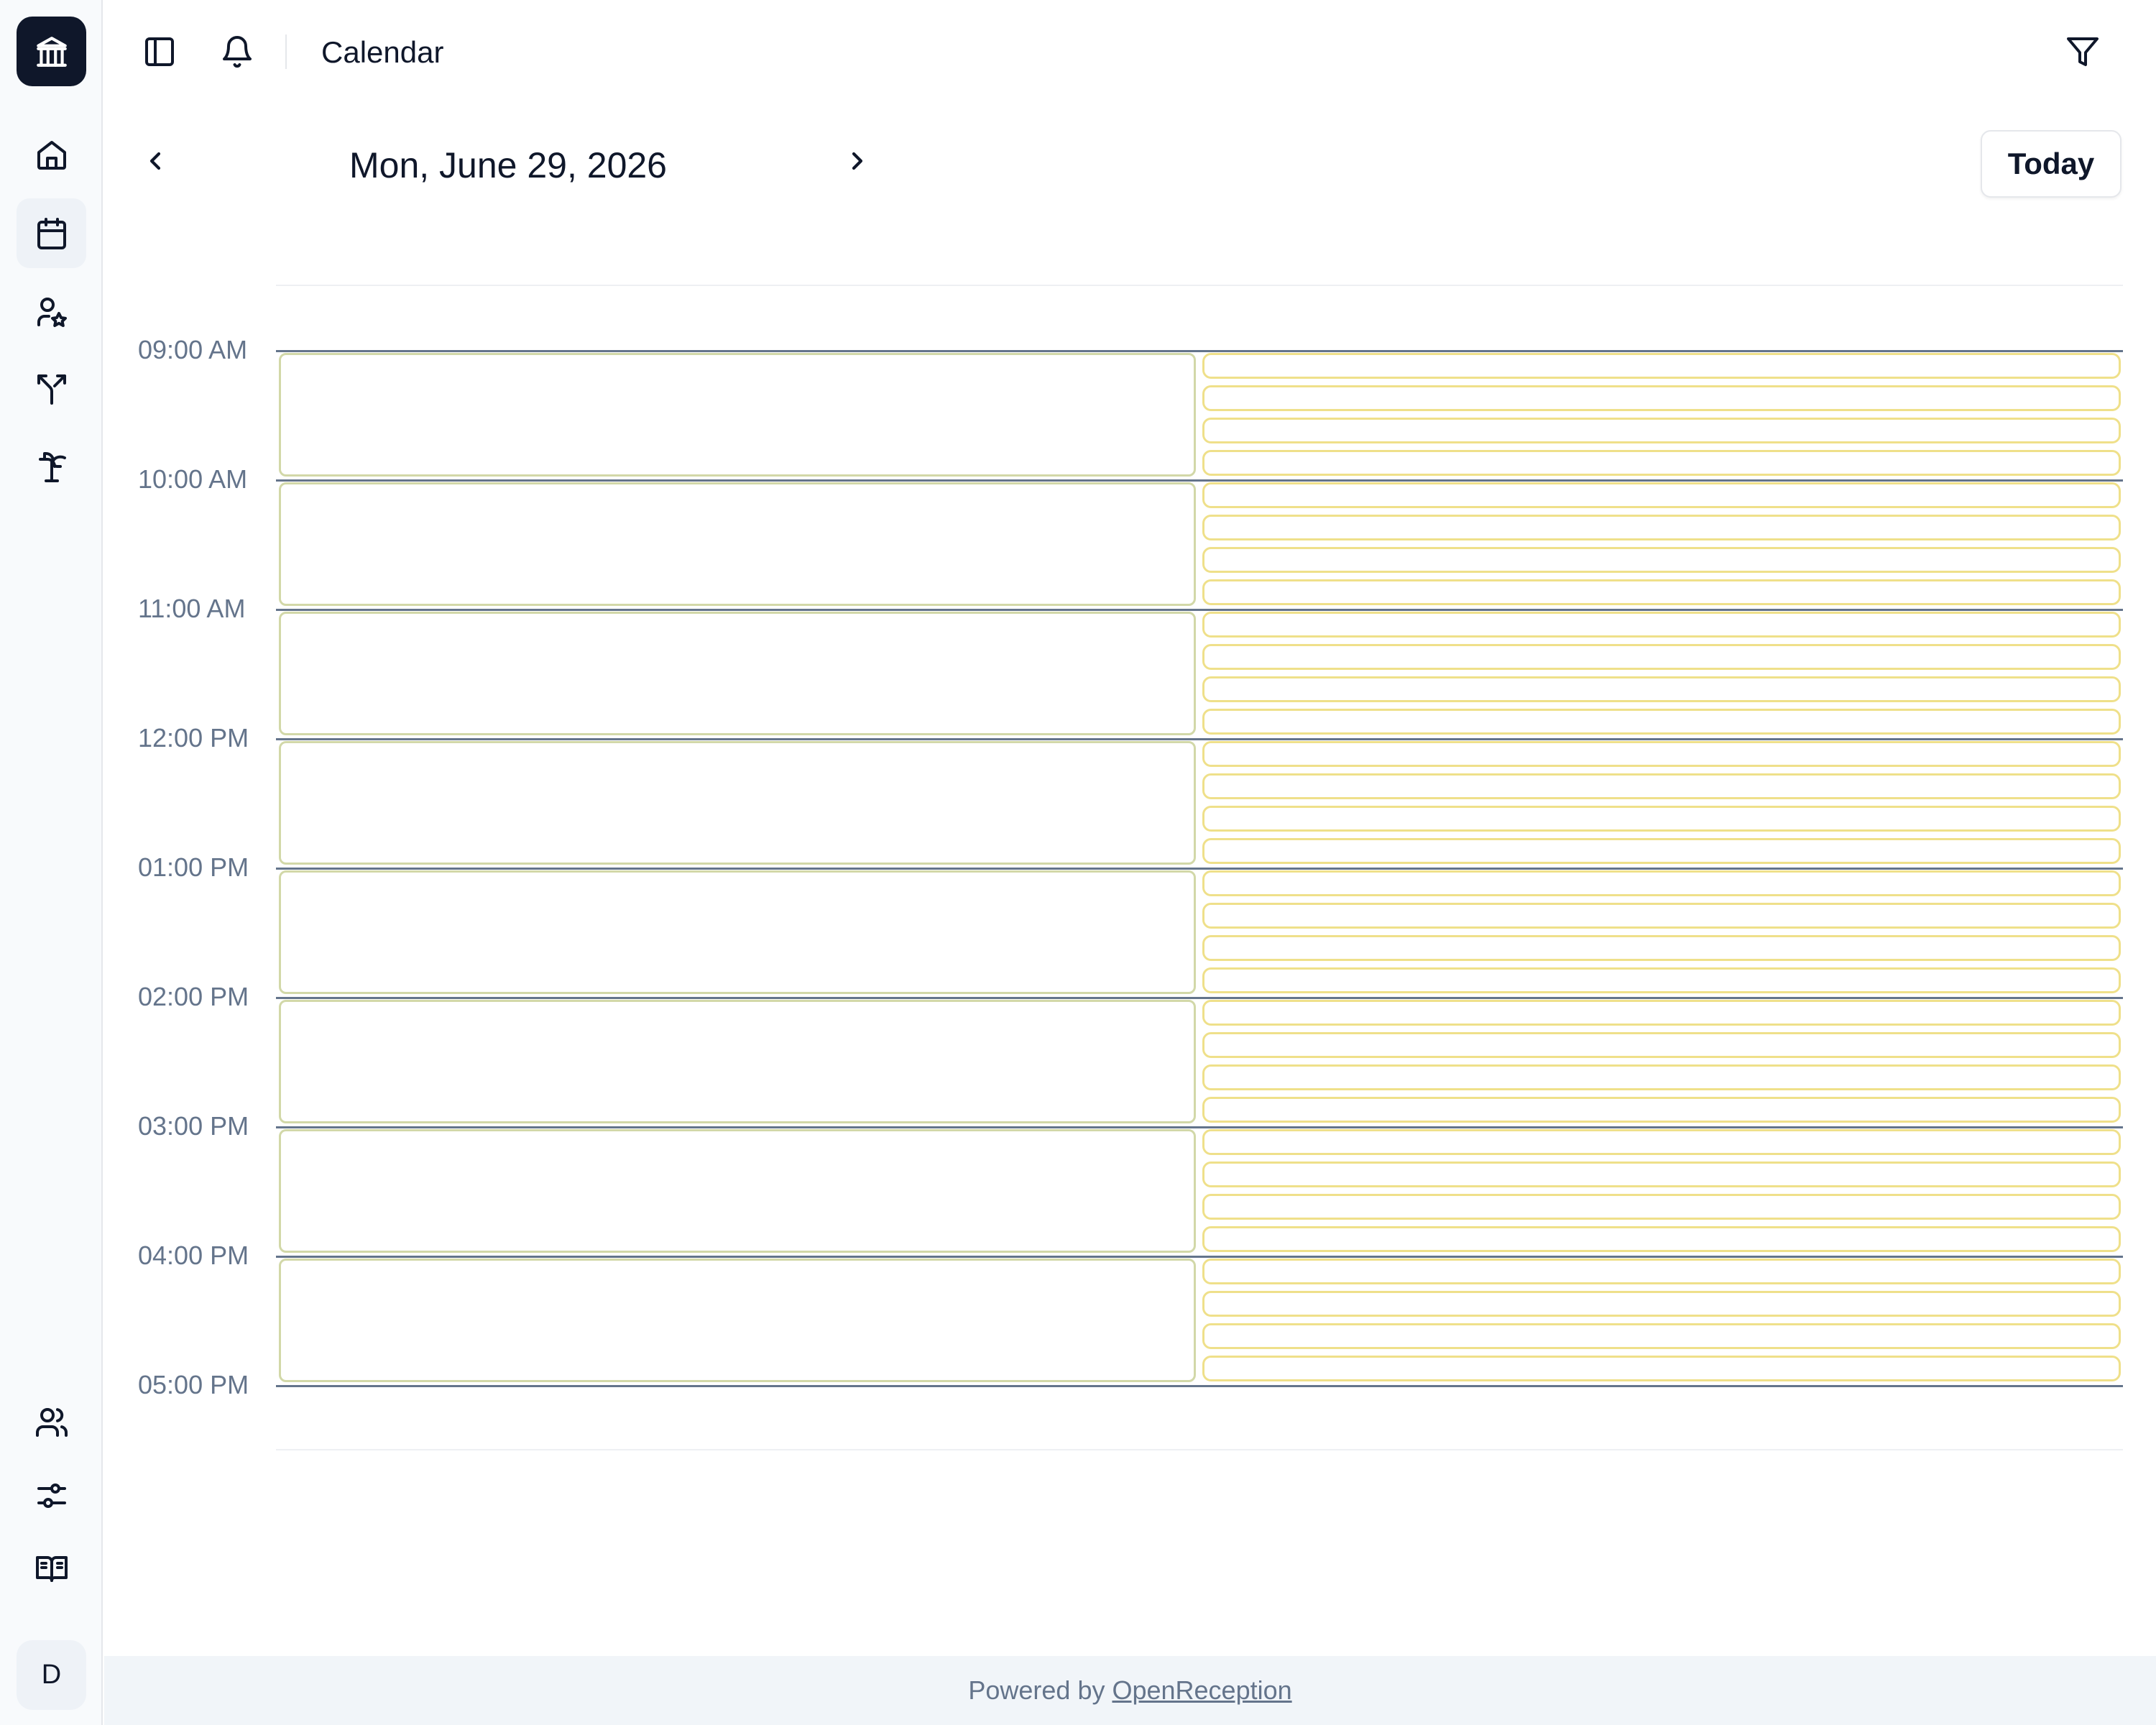 The height and width of the screenshot is (1725, 2156). I want to click on today-button: Today, so click(2051, 164).